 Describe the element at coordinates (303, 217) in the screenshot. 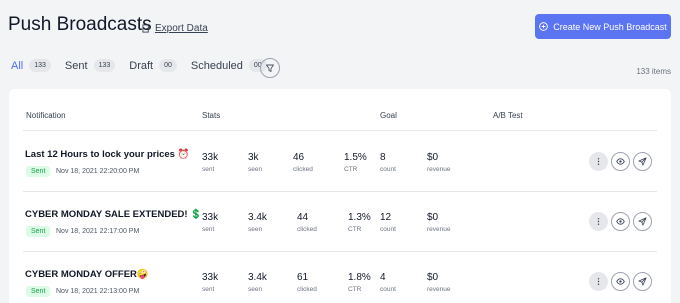

I see `stat-value: 44` at that location.